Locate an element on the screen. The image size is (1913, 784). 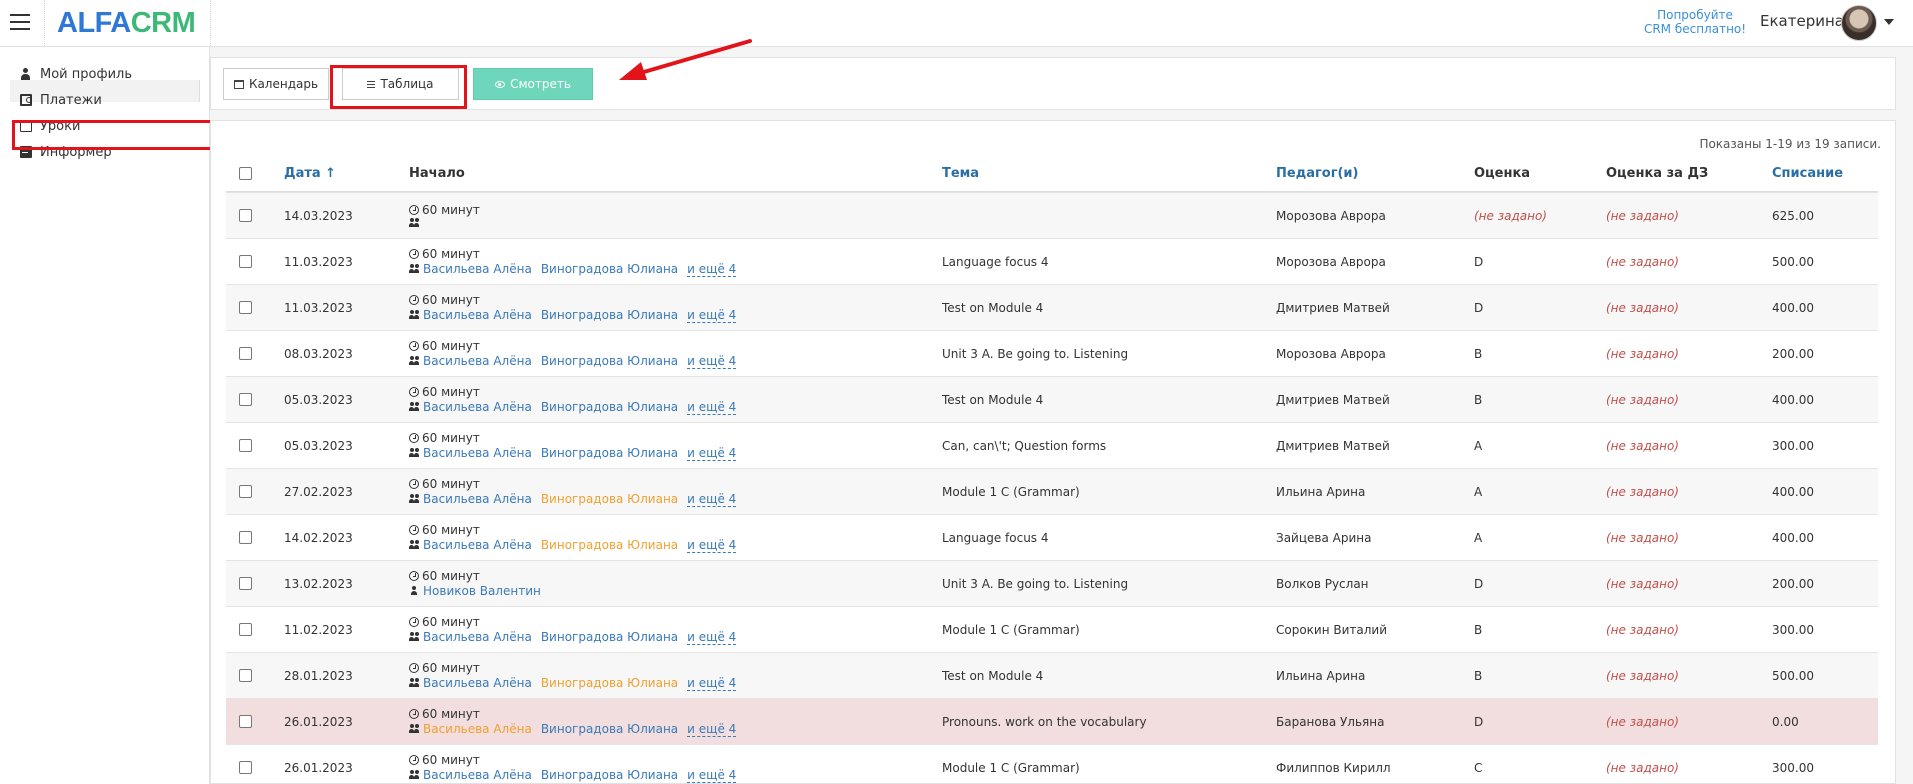
try-free-link: Попробуйте CRM бесплатно! is located at coordinates (1695, 22).